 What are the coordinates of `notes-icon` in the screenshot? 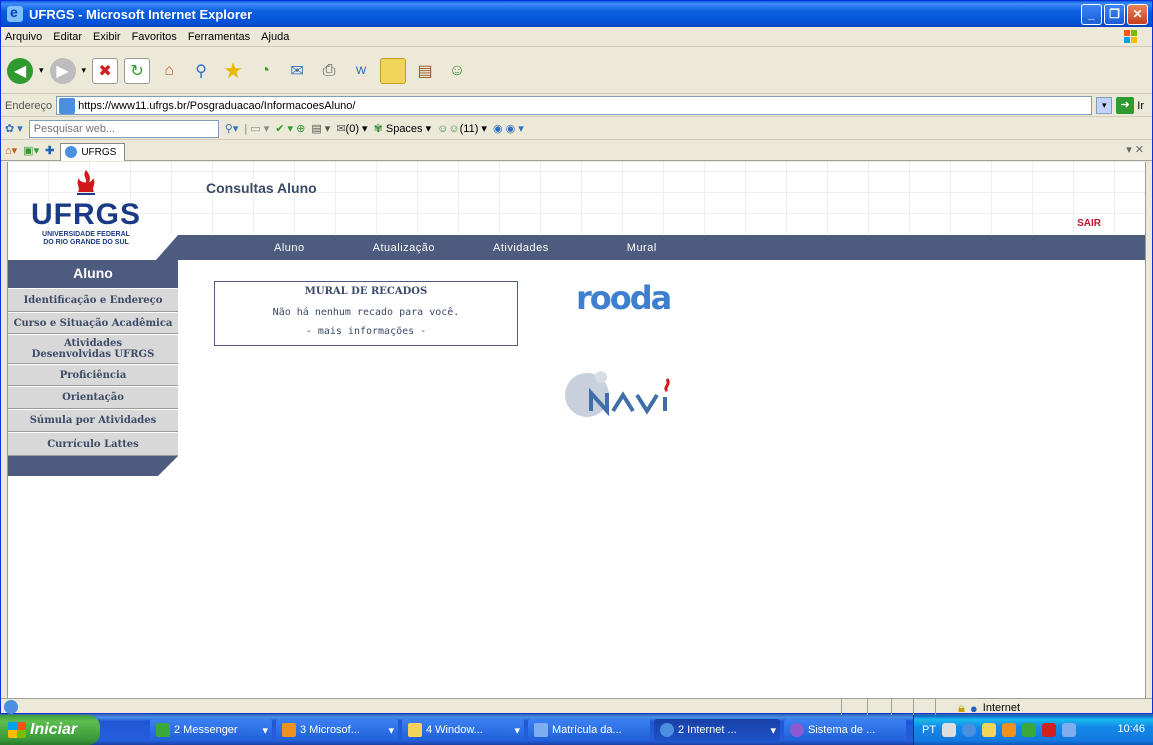 It's located at (393, 70).